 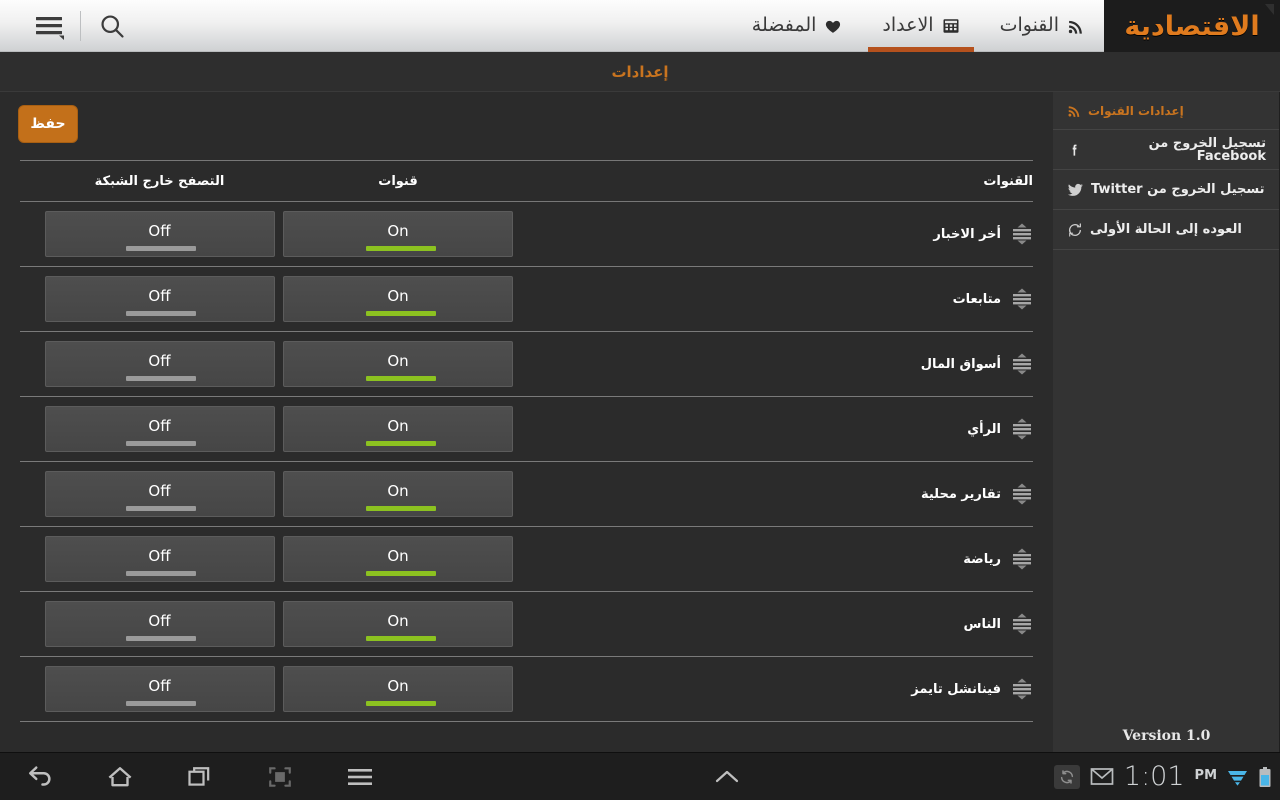 I want to click on back-button, so click(x=40, y=776).